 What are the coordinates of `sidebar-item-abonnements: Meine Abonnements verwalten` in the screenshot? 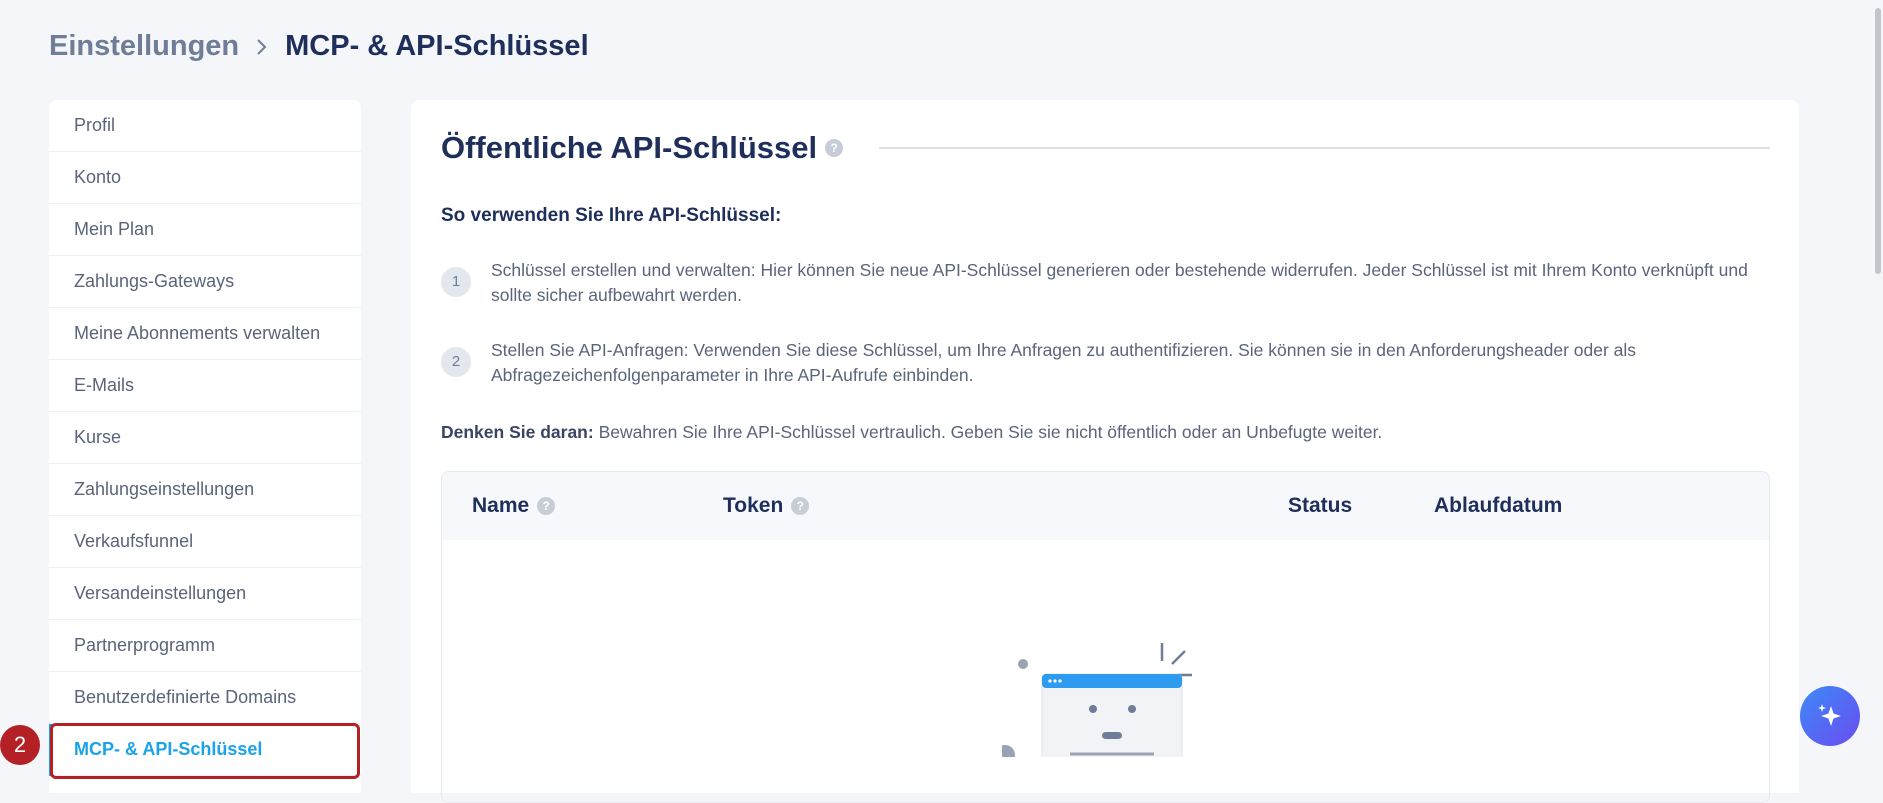 It's located at (205, 334).